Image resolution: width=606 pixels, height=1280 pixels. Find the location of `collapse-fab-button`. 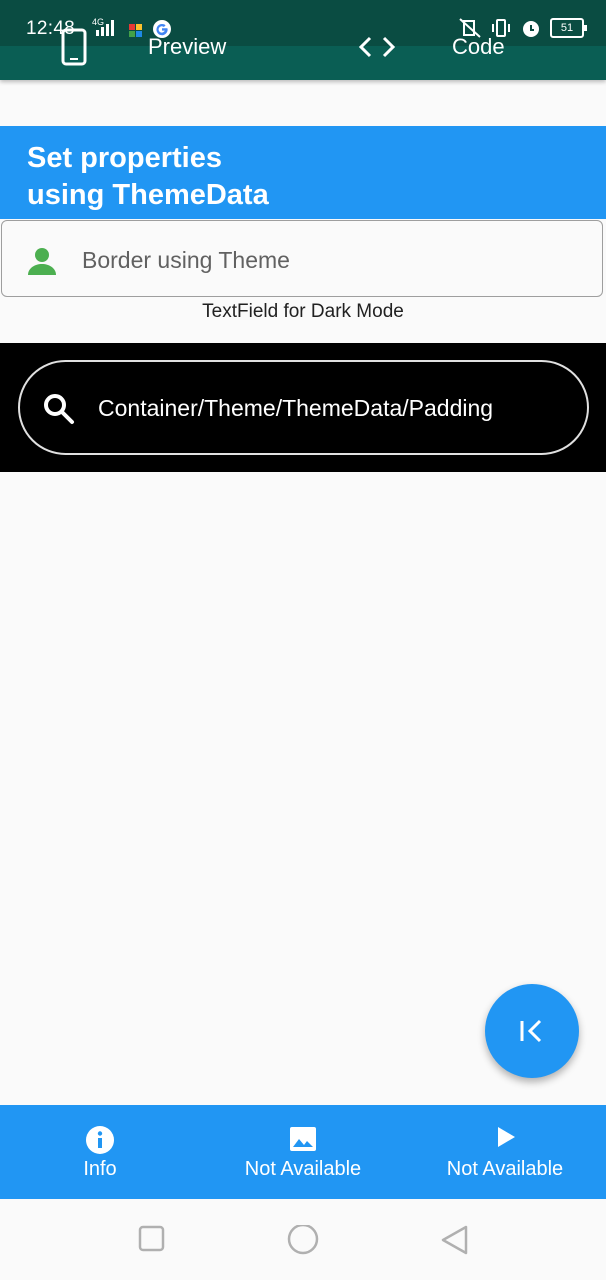

collapse-fab-button is located at coordinates (532, 1031).